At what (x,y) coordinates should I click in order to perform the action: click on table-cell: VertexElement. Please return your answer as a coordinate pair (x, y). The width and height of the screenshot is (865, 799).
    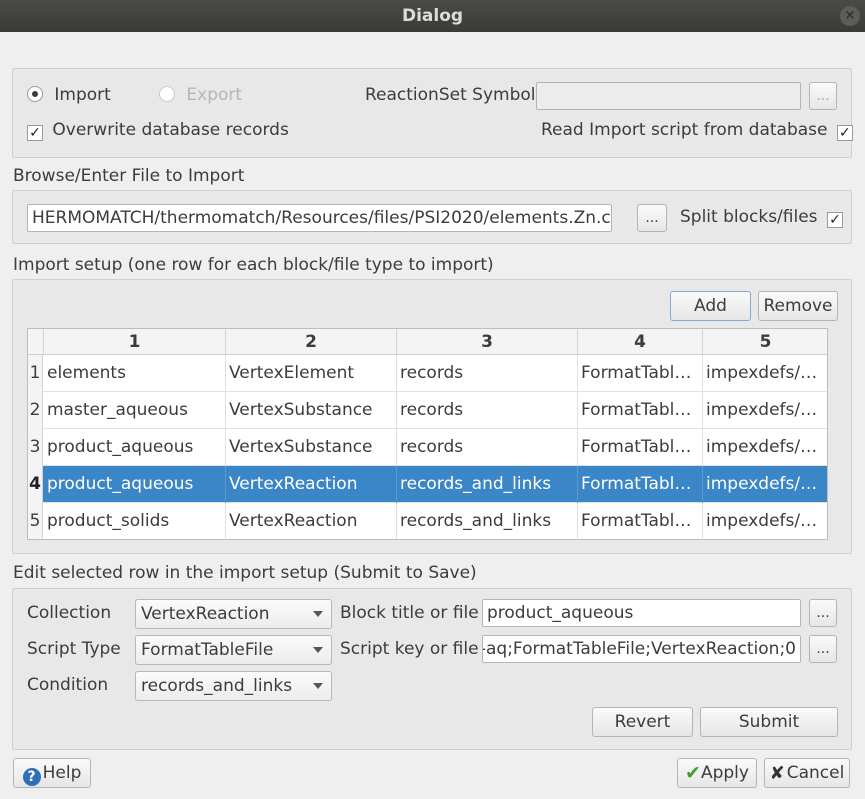
    Looking at the image, I should click on (311, 373).